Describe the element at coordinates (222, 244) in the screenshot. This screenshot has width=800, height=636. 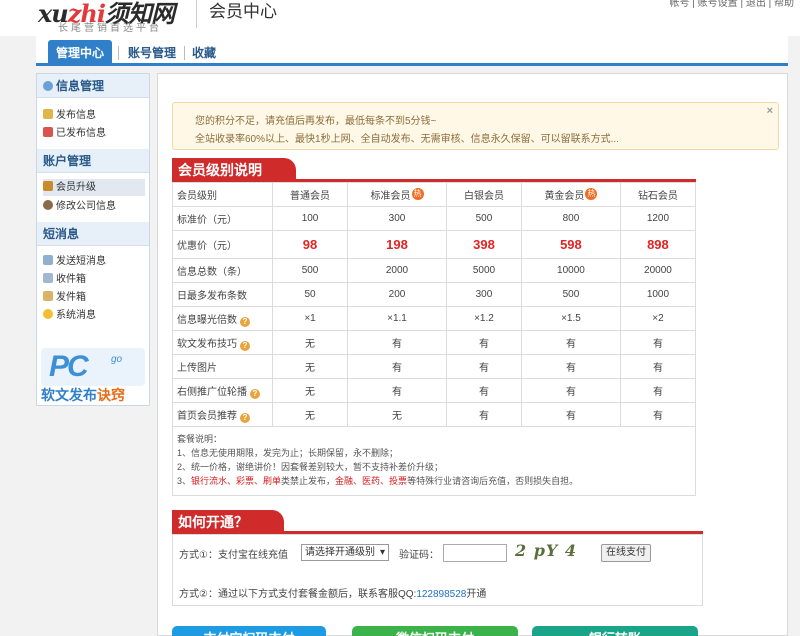
I see `row-label: 优惠价（元）` at that location.